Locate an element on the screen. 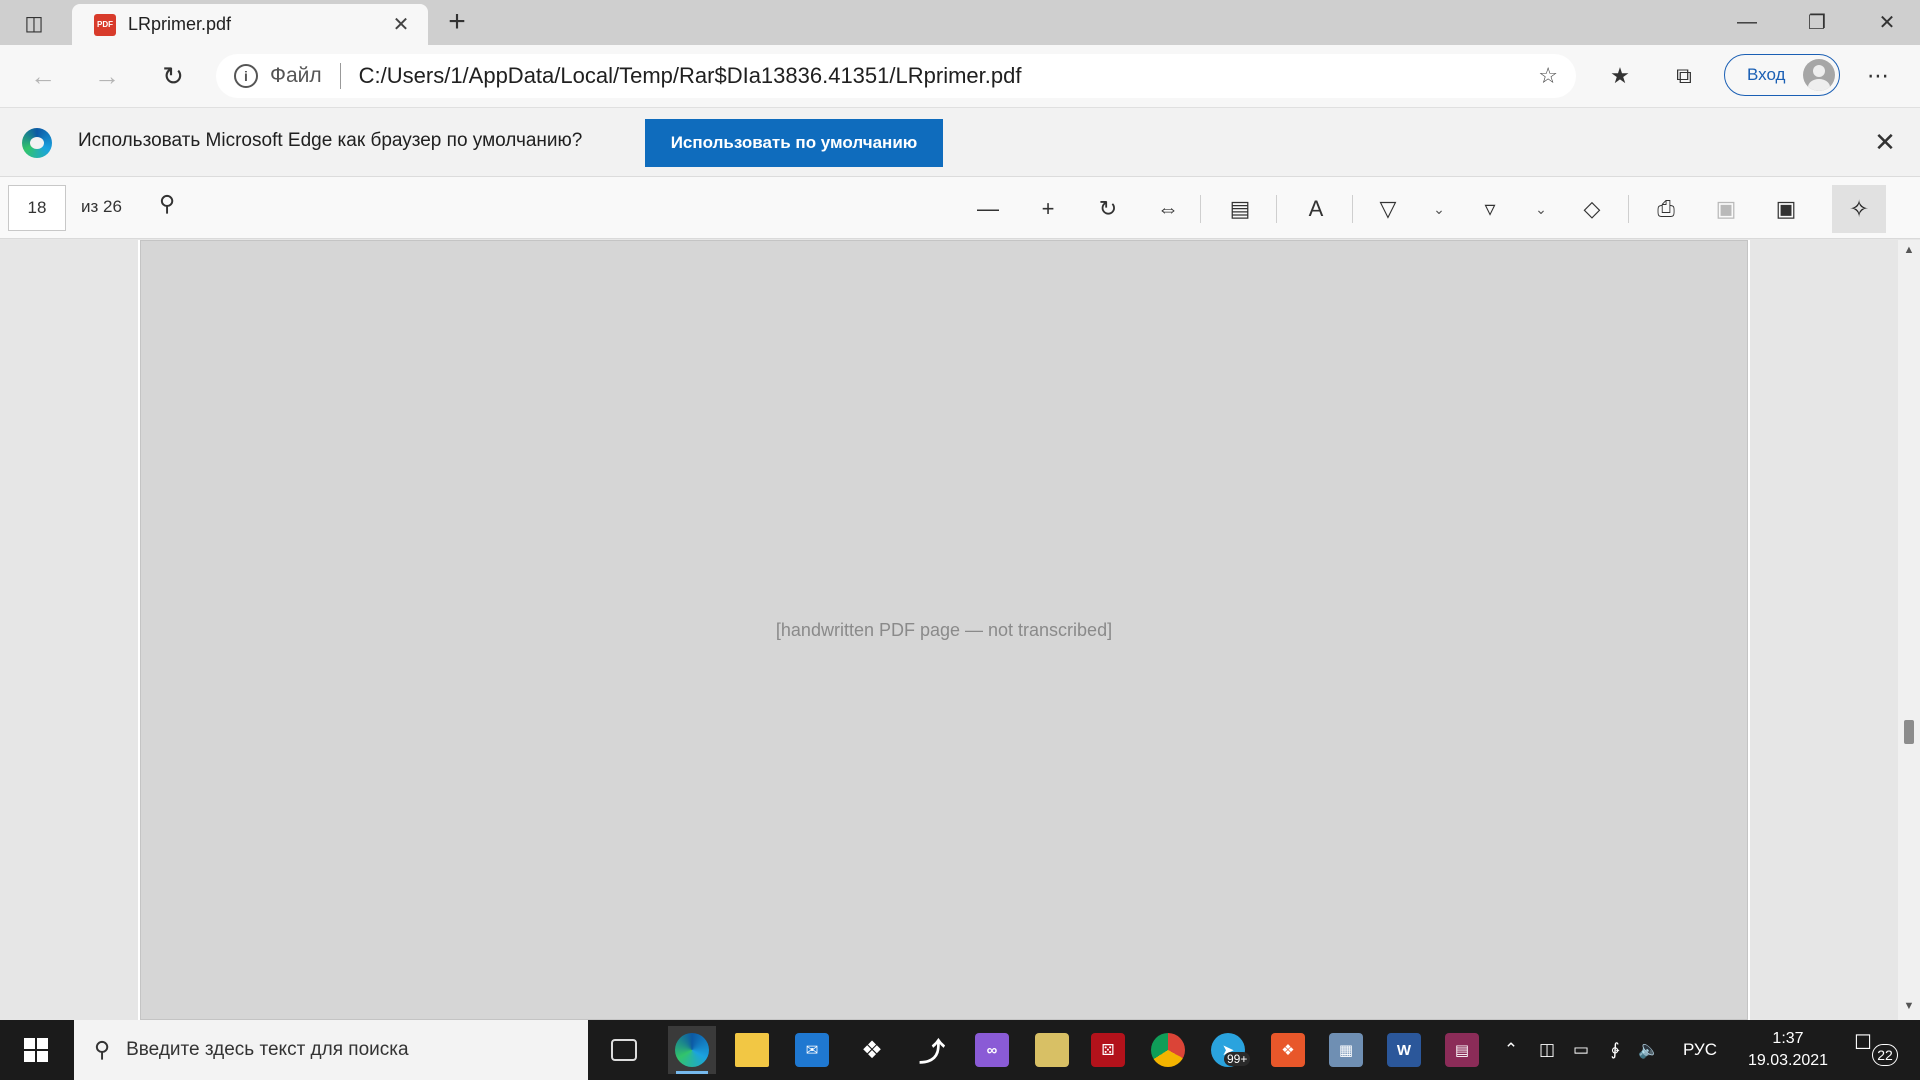 The height and width of the screenshot is (1080, 1920). draw-icon: ▽ is located at coordinates (1388, 209).